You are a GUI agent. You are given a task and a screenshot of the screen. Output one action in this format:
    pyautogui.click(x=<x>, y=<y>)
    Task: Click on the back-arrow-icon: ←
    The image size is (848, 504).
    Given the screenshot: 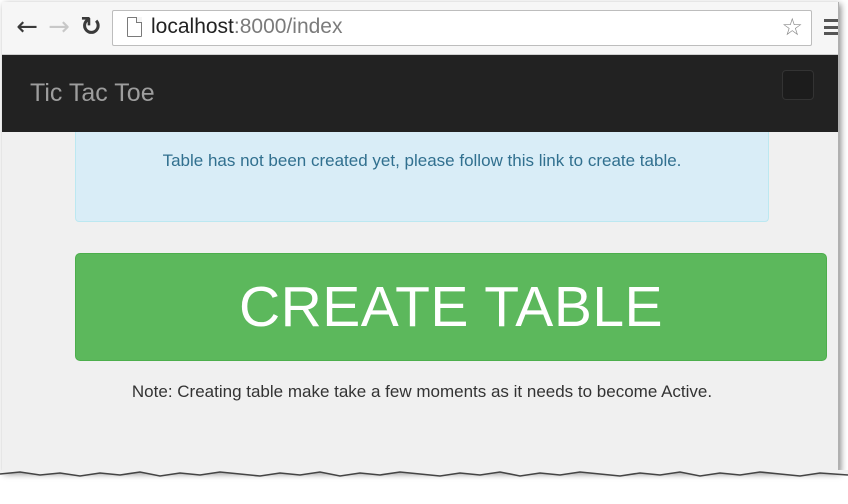 What is the action you would take?
    pyautogui.click(x=27, y=27)
    